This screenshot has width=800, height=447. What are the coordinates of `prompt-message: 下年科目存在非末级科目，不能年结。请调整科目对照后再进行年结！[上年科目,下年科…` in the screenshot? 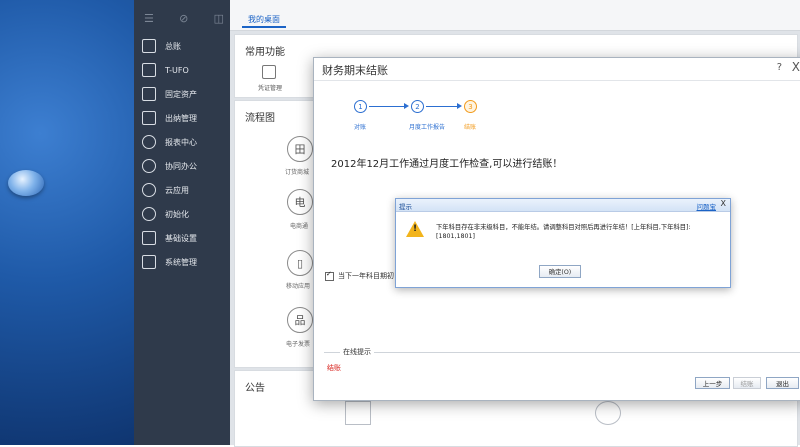 It's located at (563, 232).